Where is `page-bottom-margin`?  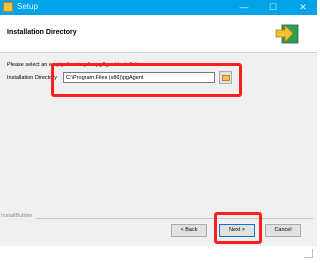
page-bottom-margin is located at coordinates (158, 254).